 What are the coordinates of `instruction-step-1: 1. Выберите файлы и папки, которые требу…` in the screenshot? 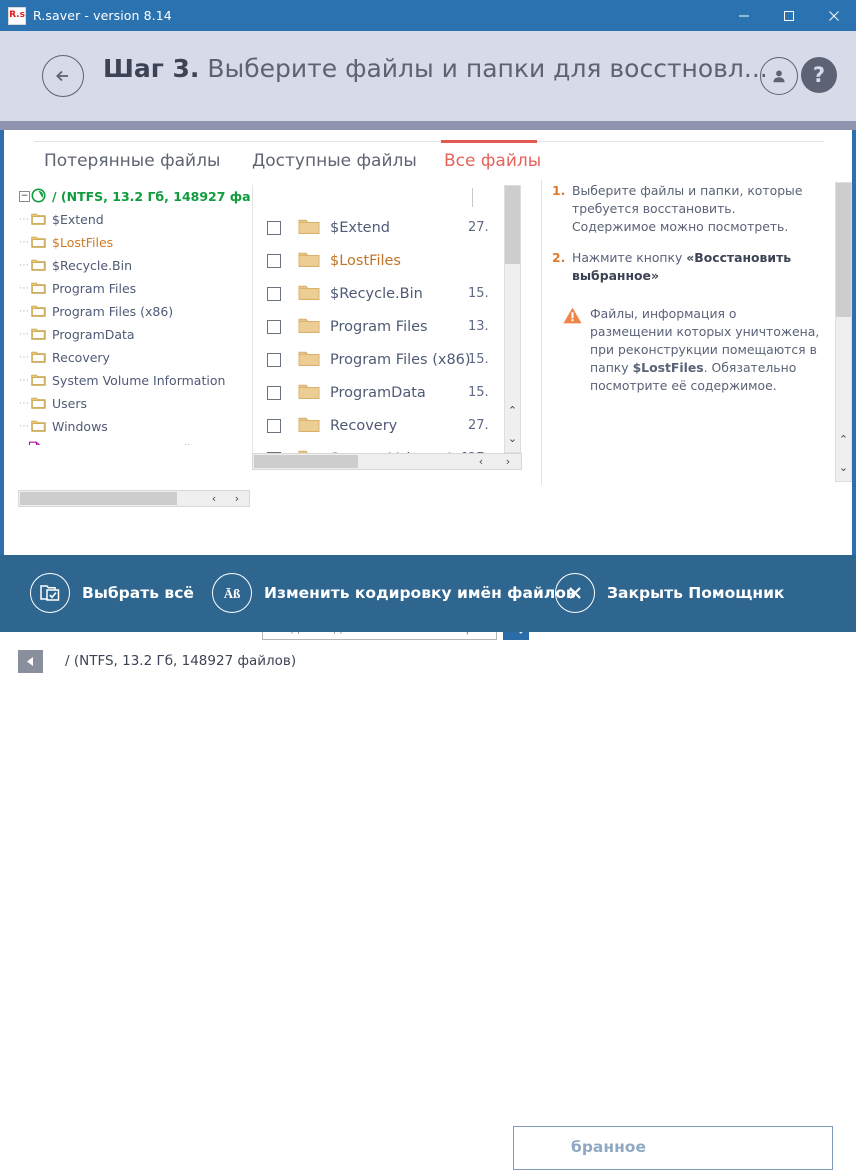 It's located at (686, 209).